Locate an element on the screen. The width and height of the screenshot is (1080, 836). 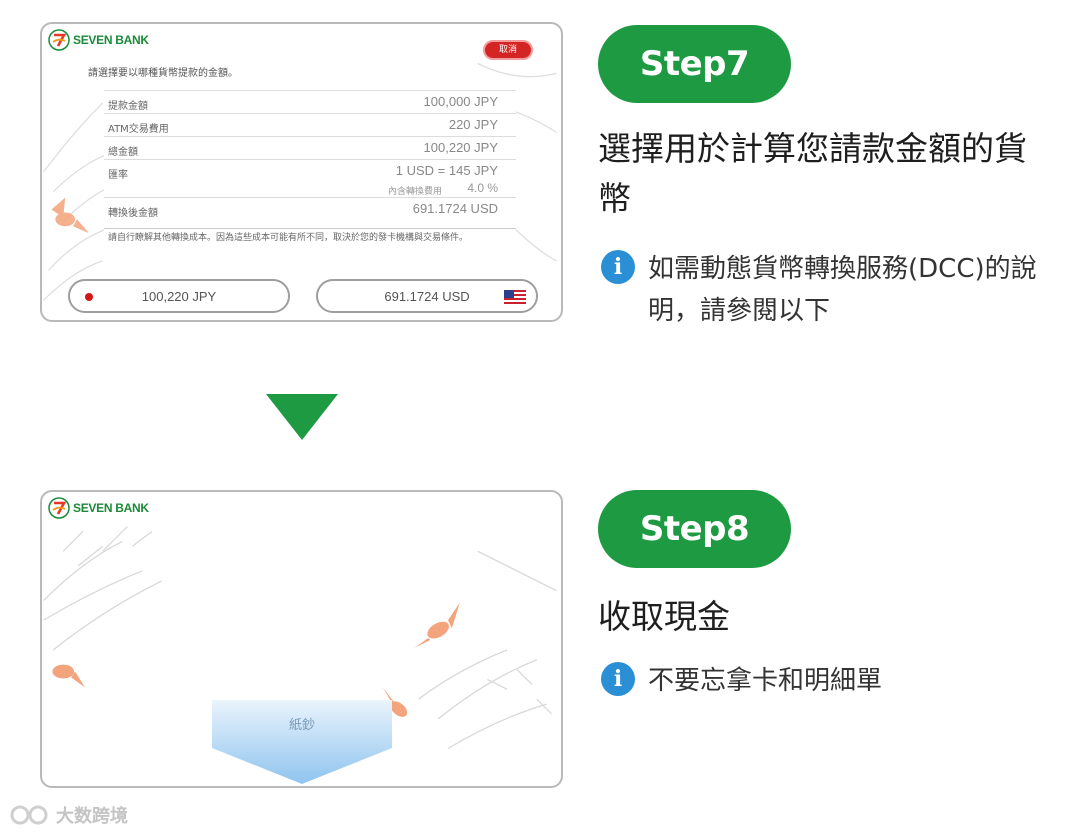
step8-info-note: 不要忘拿卡和明細單 is located at coordinates (765, 681).